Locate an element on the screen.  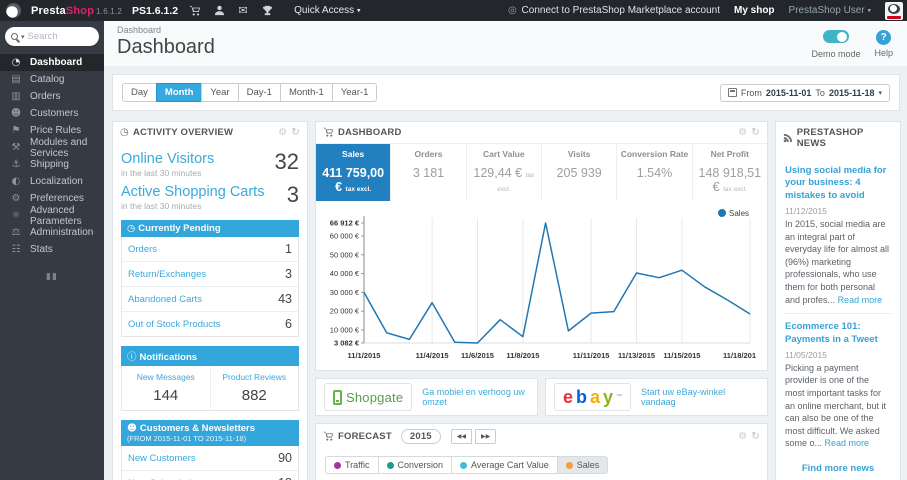
legend-dot is located at coordinates (464, 465).